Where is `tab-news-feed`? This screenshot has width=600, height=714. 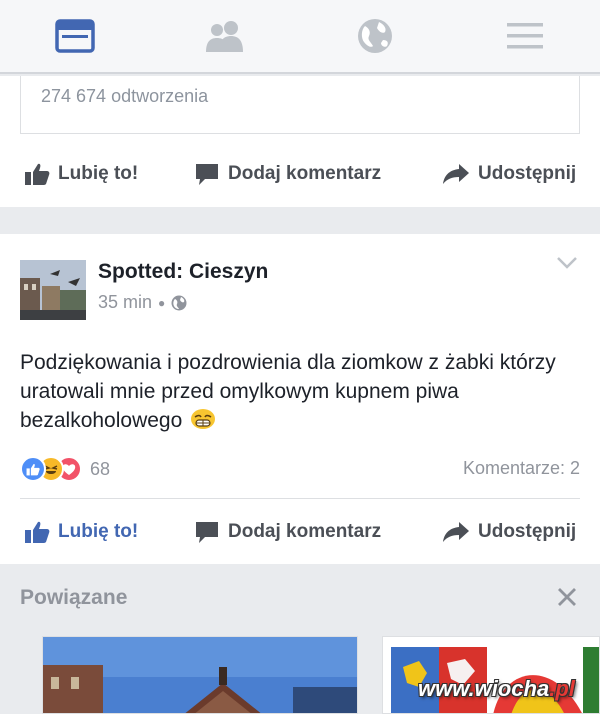 tab-news-feed is located at coordinates (75, 36).